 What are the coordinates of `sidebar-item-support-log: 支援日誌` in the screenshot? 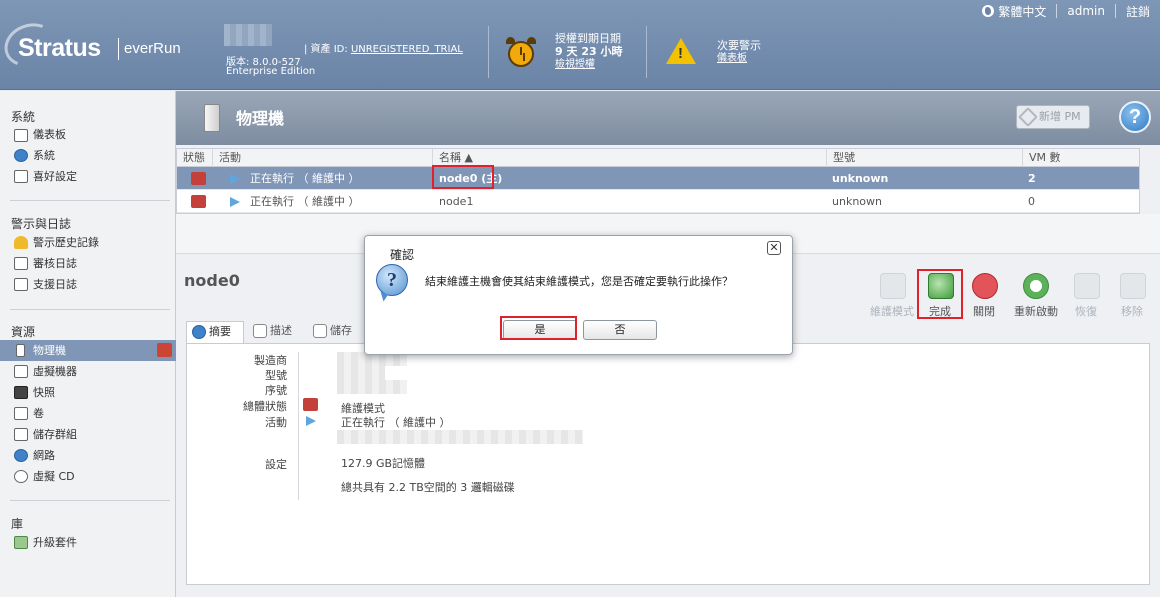 It's located at (88, 284).